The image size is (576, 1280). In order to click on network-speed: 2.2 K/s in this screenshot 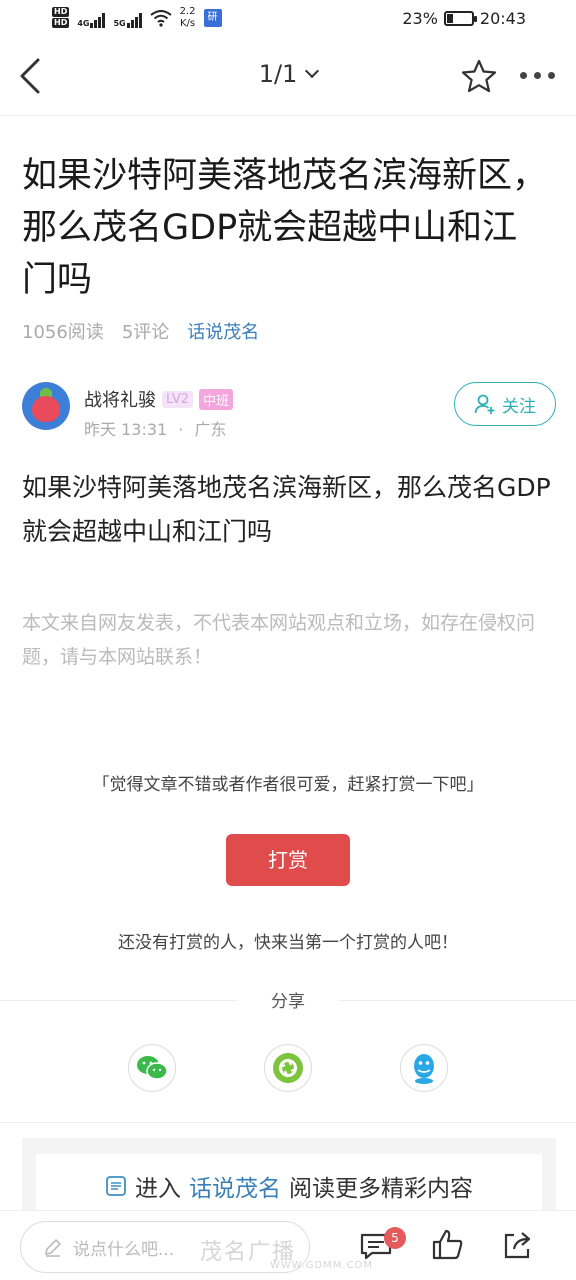, I will do `click(188, 18)`.